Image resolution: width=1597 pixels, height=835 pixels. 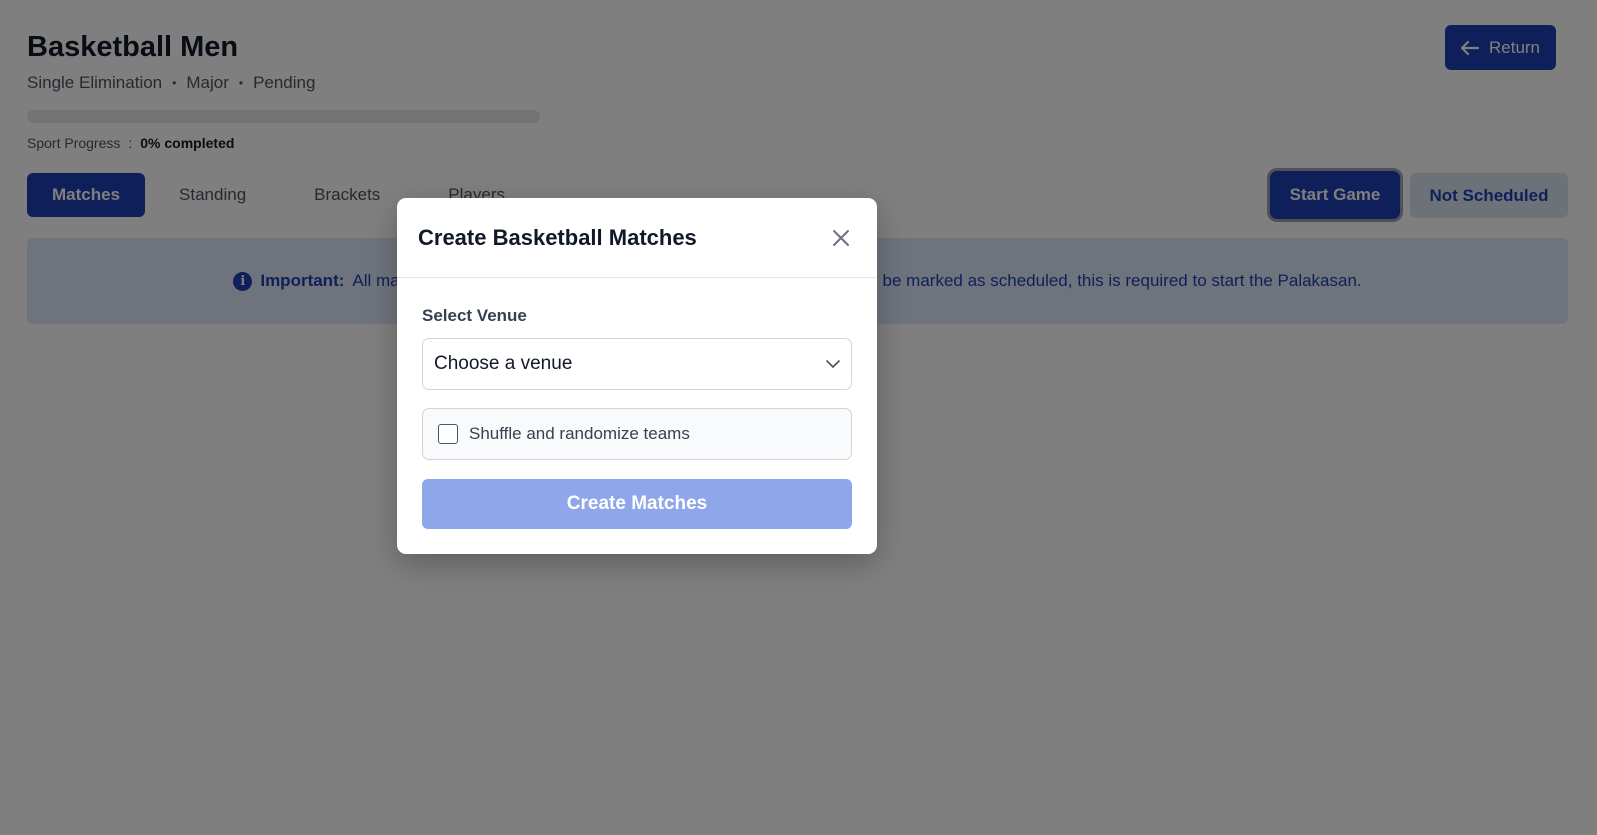 What do you see at coordinates (448, 434) in the screenshot?
I see `shuffle-checkbox` at bounding box center [448, 434].